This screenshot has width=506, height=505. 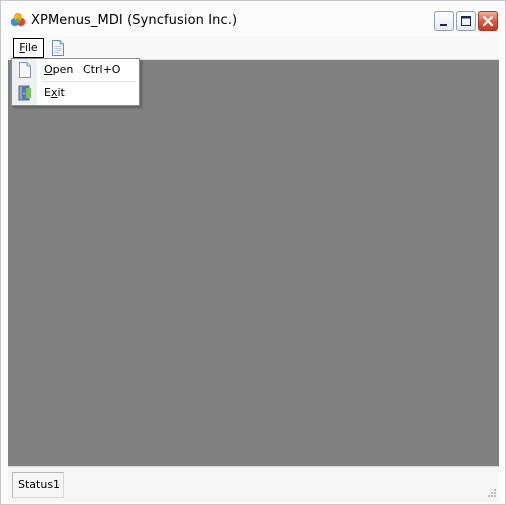 I want to click on maximize-button, so click(x=466, y=21).